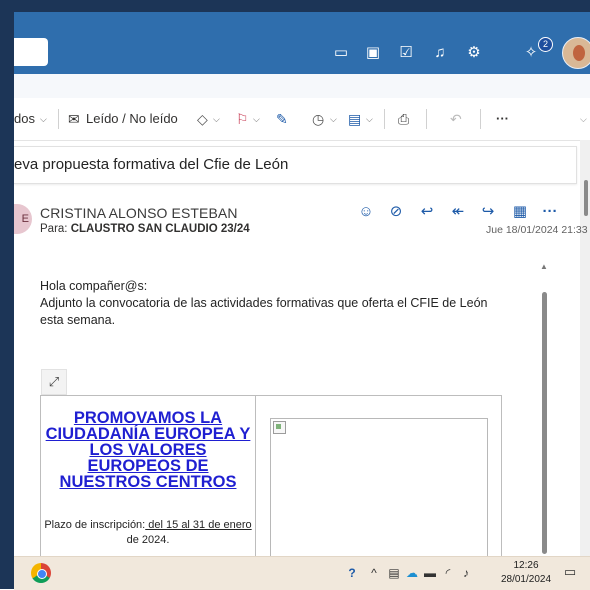 This screenshot has height=590, width=590. I want to click on plazo-dates-link: del 15 al 31 de enero, so click(198, 525).